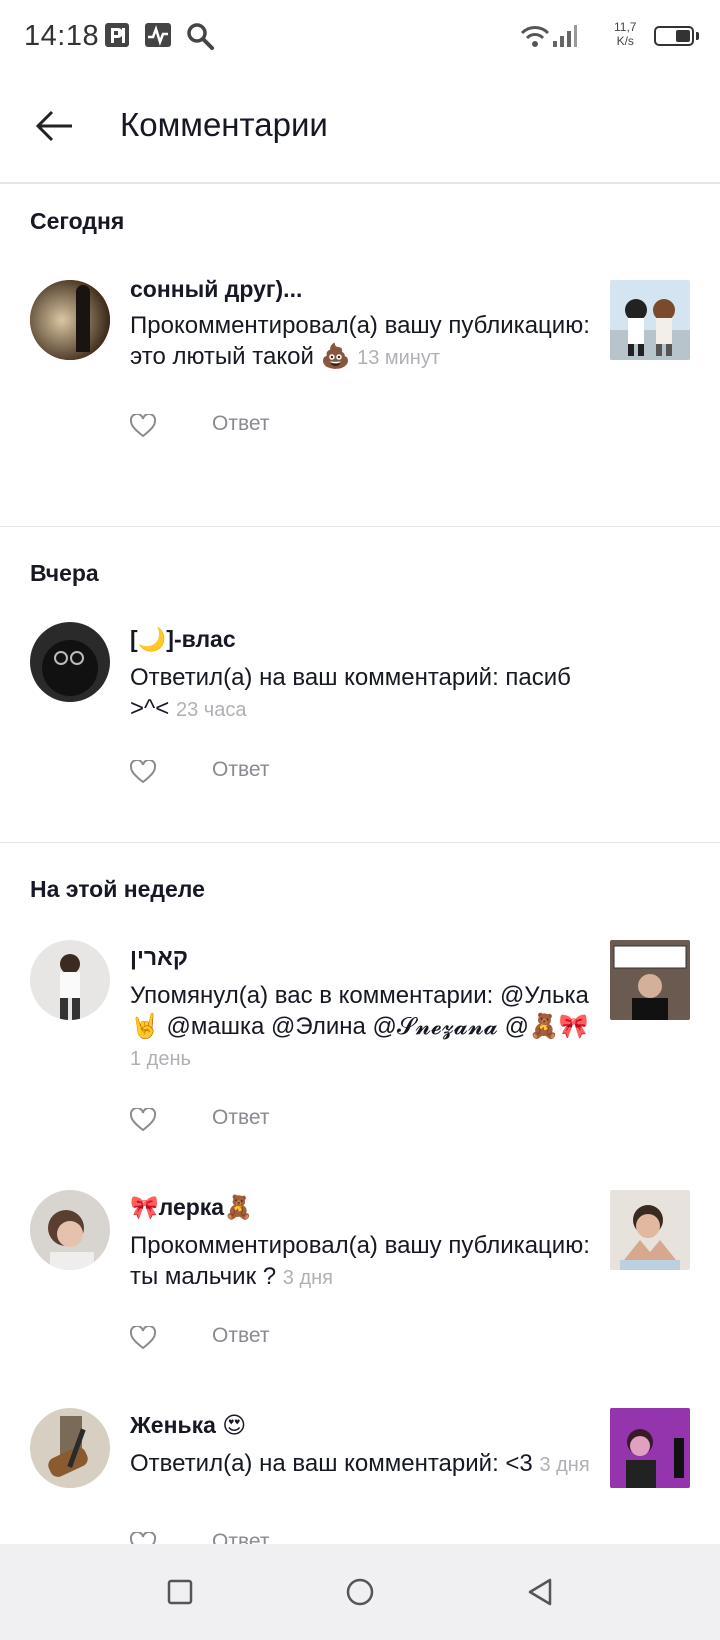 The width and height of the screenshot is (720, 1640). What do you see at coordinates (200, 38) in the screenshot?
I see `search-icon` at bounding box center [200, 38].